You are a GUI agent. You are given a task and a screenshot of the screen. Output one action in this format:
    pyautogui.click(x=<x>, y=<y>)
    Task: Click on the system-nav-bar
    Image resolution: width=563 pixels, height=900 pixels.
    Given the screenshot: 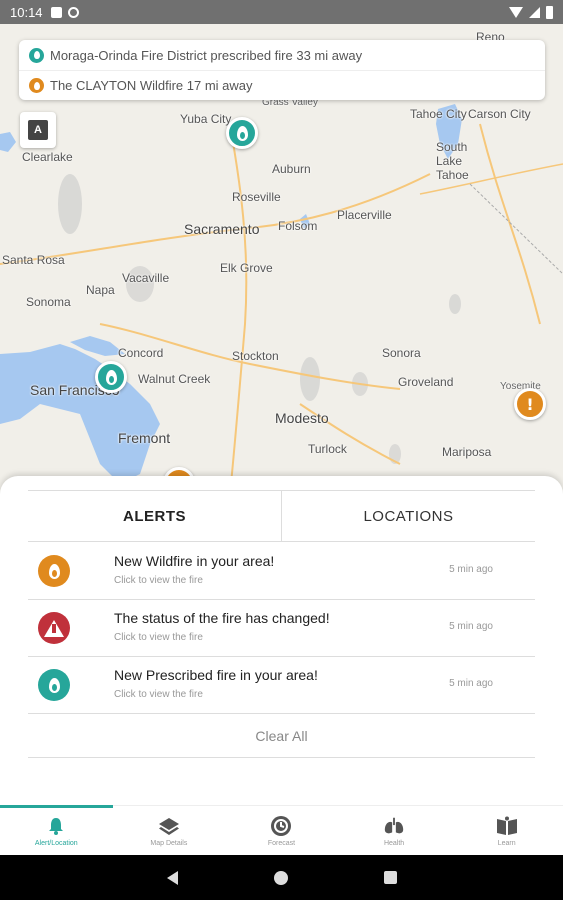 What is the action you would take?
    pyautogui.click(x=281, y=877)
    